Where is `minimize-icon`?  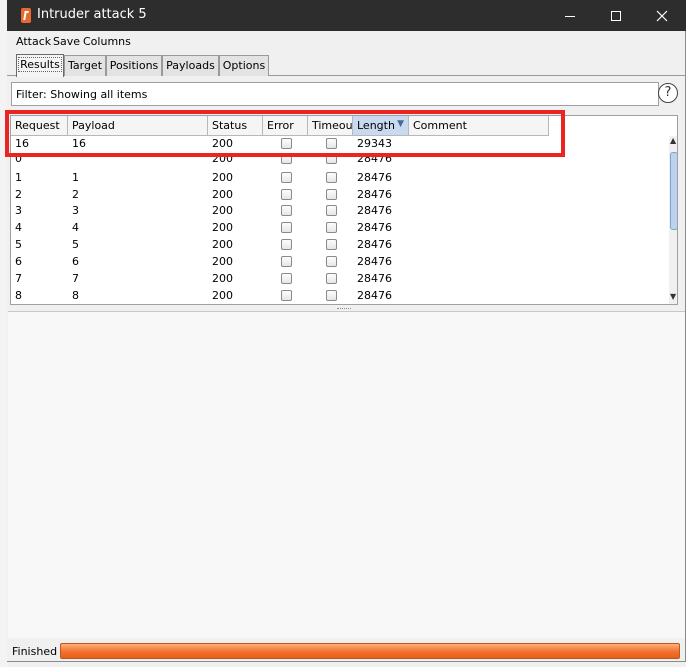 minimize-icon is located at coordinates (570, 16).